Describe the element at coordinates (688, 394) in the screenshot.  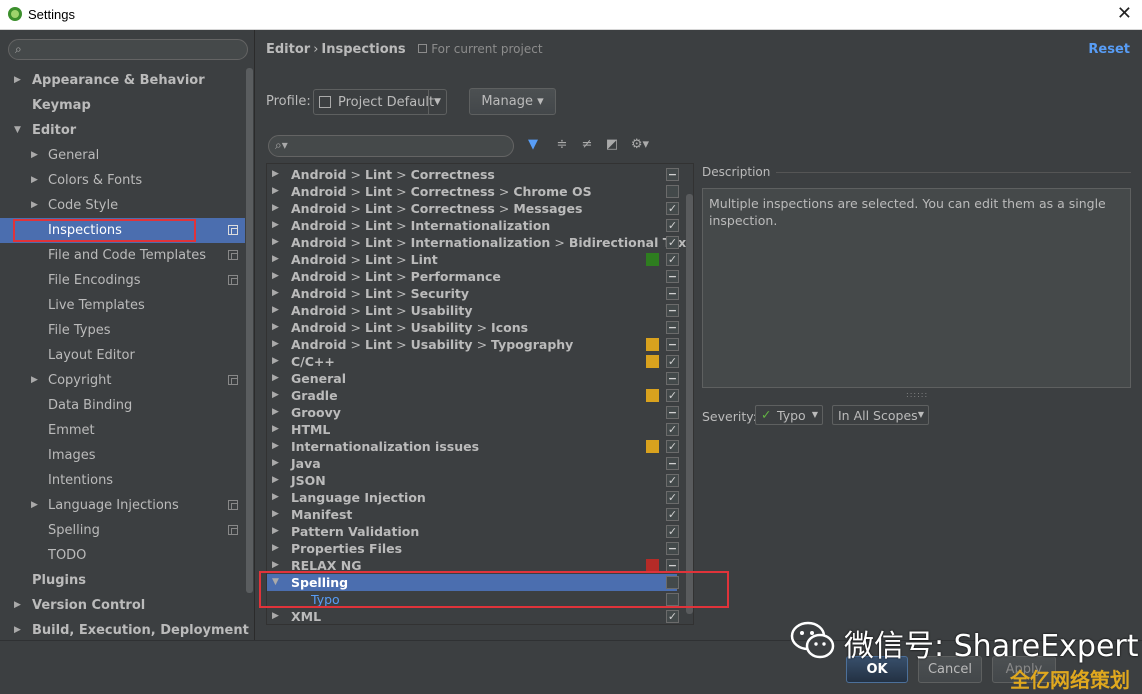
I see `tree-scrollbar` at that location.